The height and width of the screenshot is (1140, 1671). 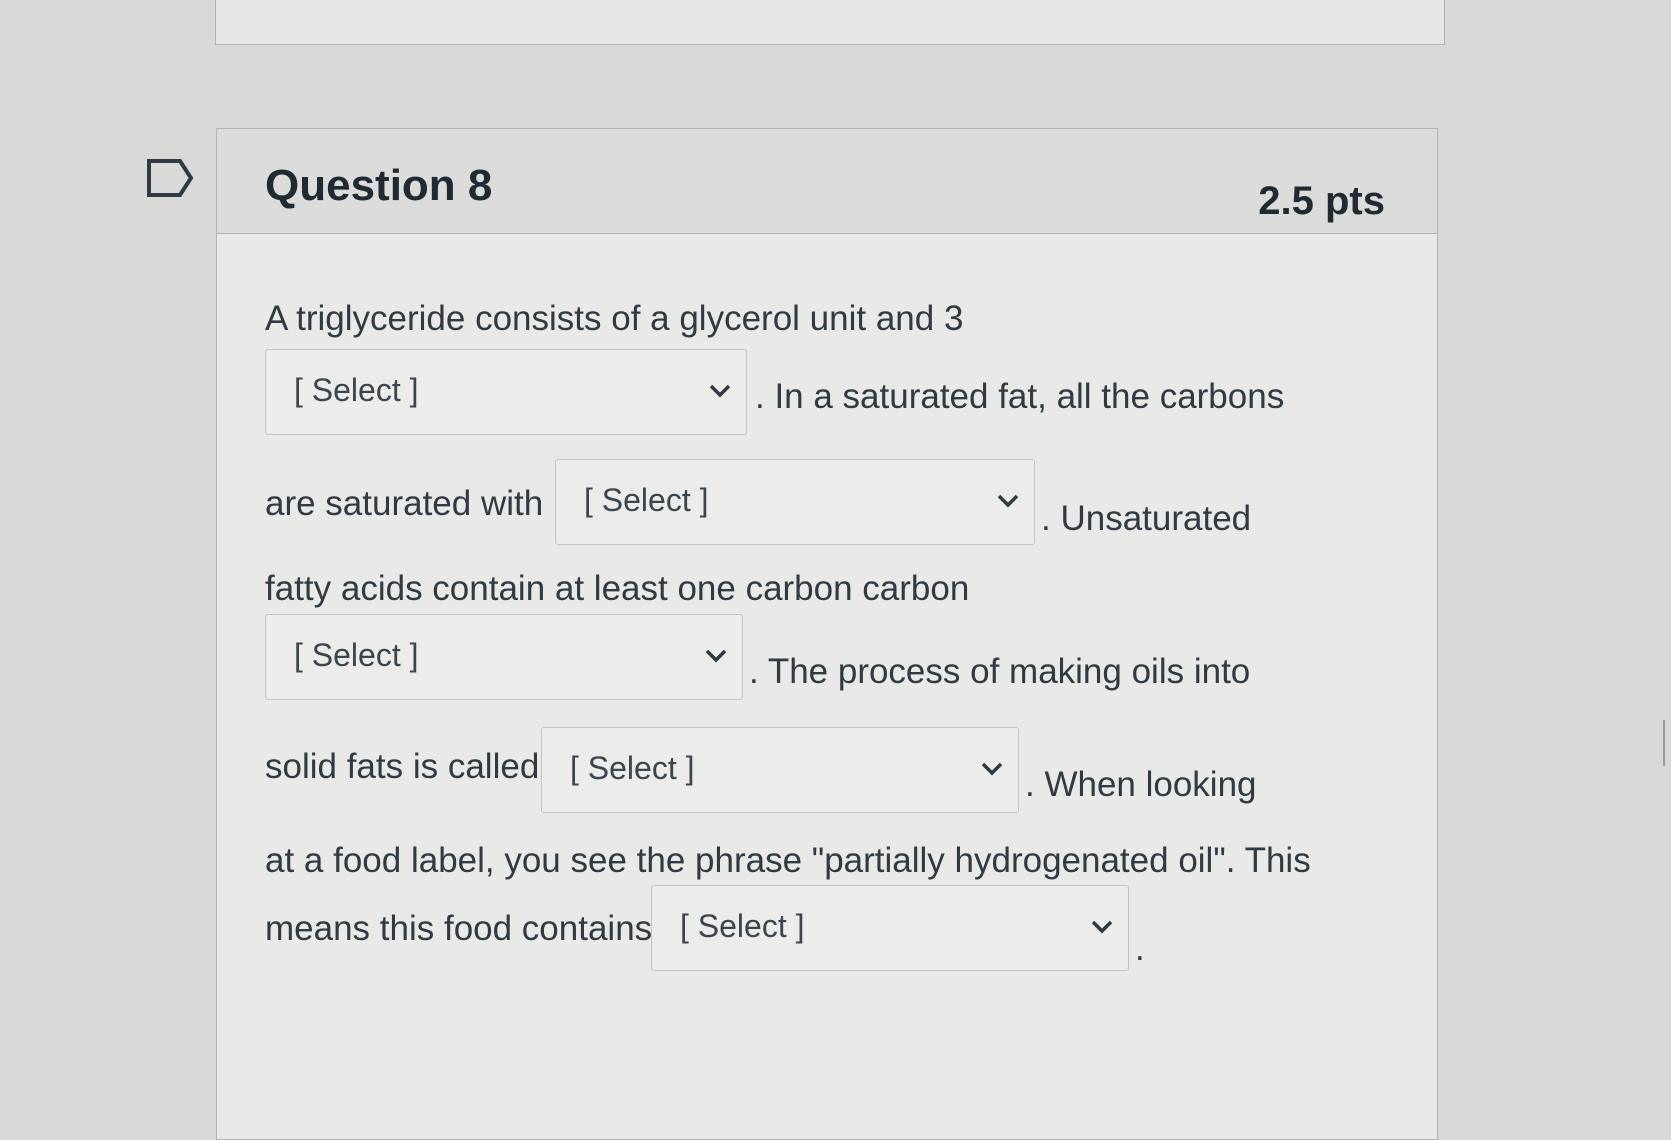 What do you see at coordinates (1140, 948) in the screenshot?
I see `text-after-select-5: .` at bounding box center [1140, 948].